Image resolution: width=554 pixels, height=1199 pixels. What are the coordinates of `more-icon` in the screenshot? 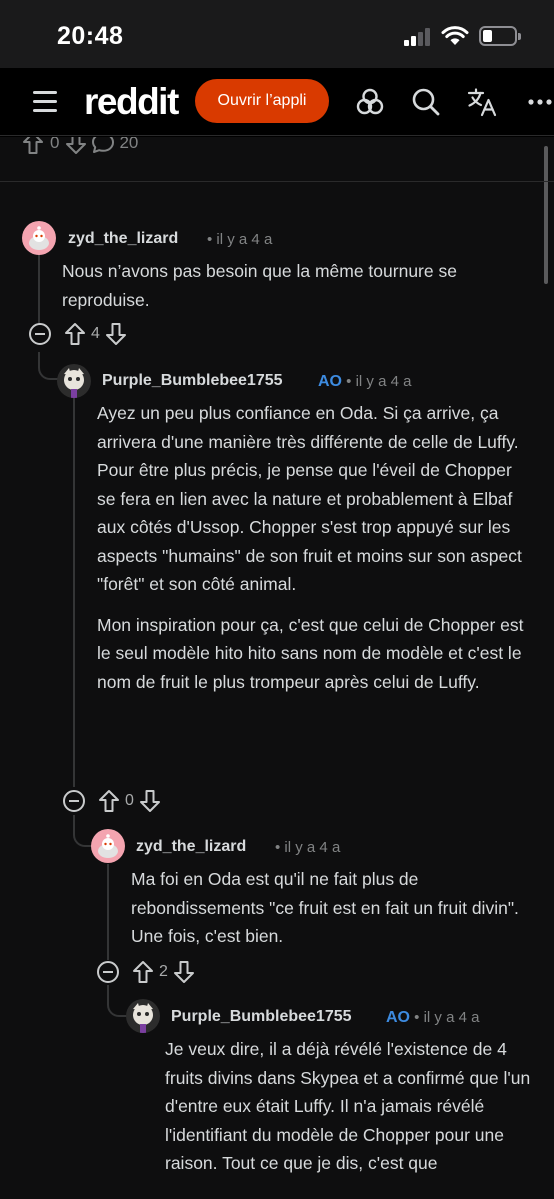 It's located at (540, 102).